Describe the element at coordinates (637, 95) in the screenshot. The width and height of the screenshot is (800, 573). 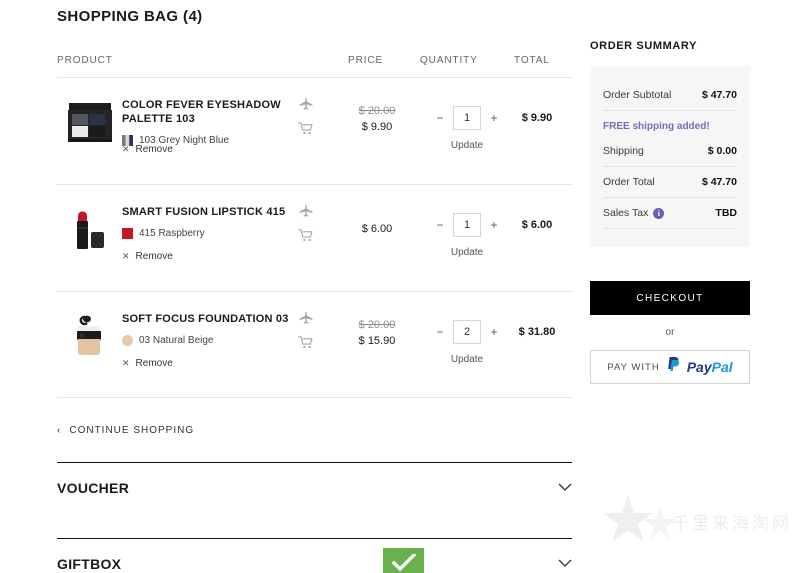
I see `subtotal-label: Order Subtotal` at that location.